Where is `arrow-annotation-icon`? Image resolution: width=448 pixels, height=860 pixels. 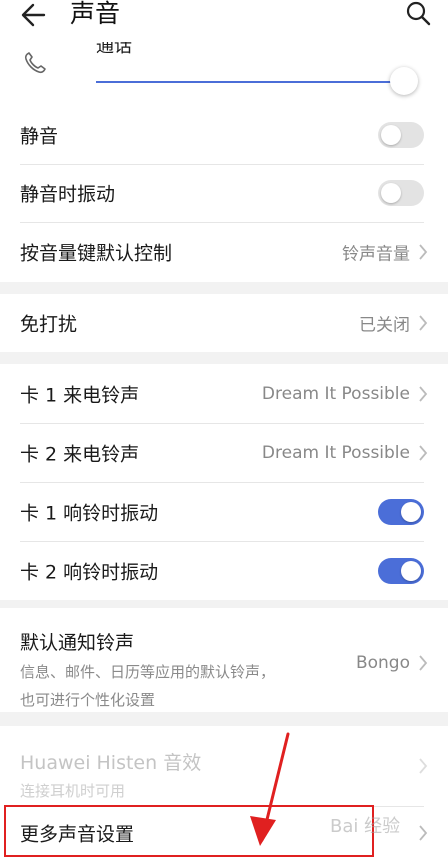
arrow-annotation-icon is located at coordinates (270, 789).